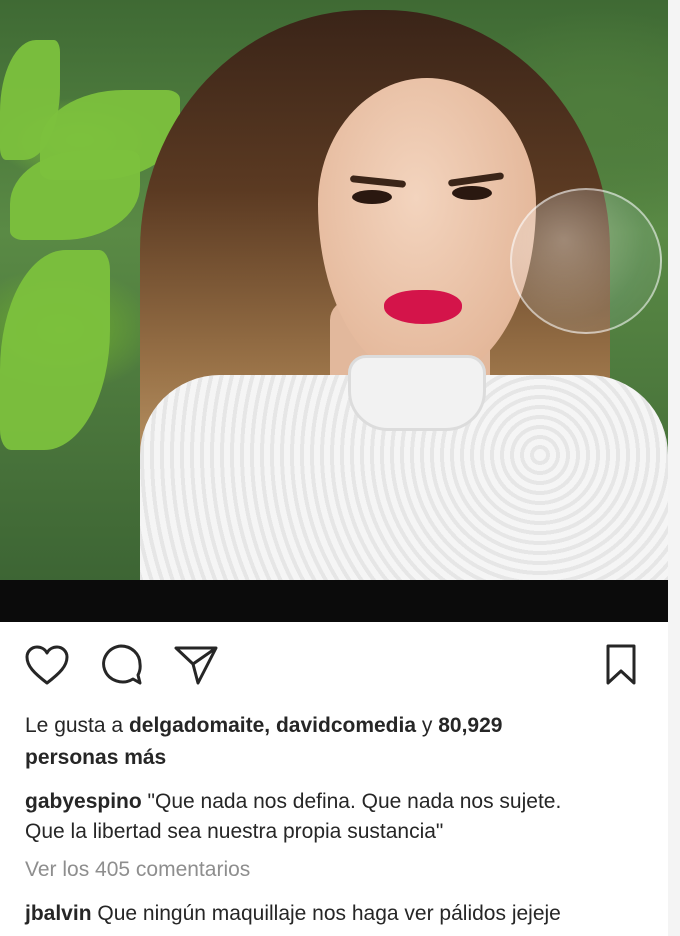 The height and width of the screenshot is (936, 680). I want to click on comment-bubble-icon, so click(122, 664).